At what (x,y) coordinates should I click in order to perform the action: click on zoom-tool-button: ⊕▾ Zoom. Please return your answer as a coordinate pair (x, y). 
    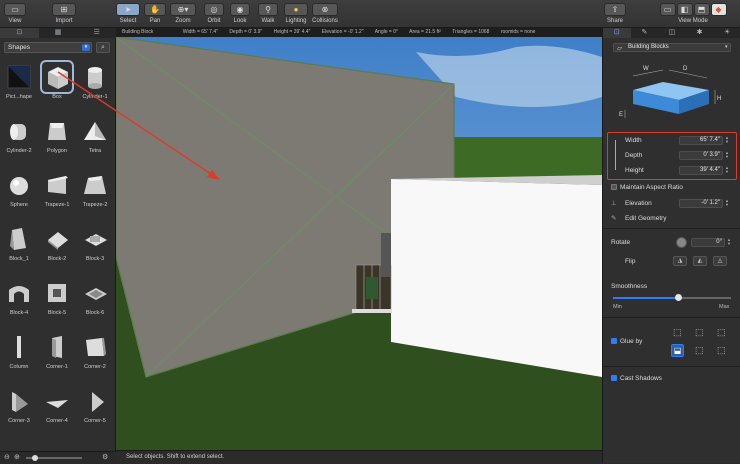
    Looking at the image, I should click on (183, 13).